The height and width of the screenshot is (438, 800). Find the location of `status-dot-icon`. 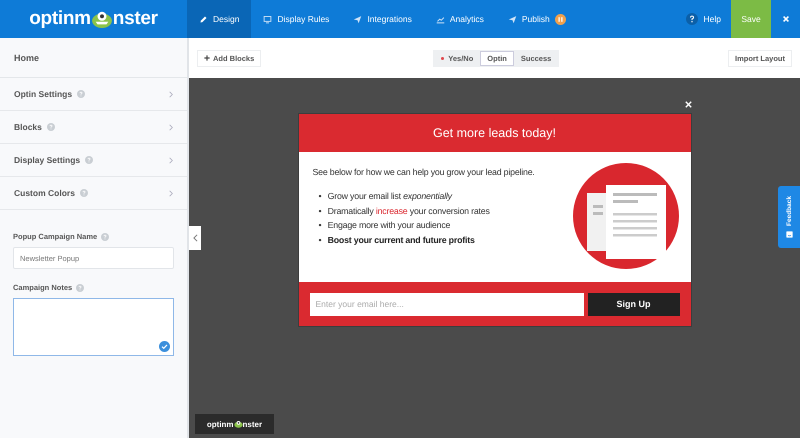

status-dot-icon is located at coordinates (442, 58).